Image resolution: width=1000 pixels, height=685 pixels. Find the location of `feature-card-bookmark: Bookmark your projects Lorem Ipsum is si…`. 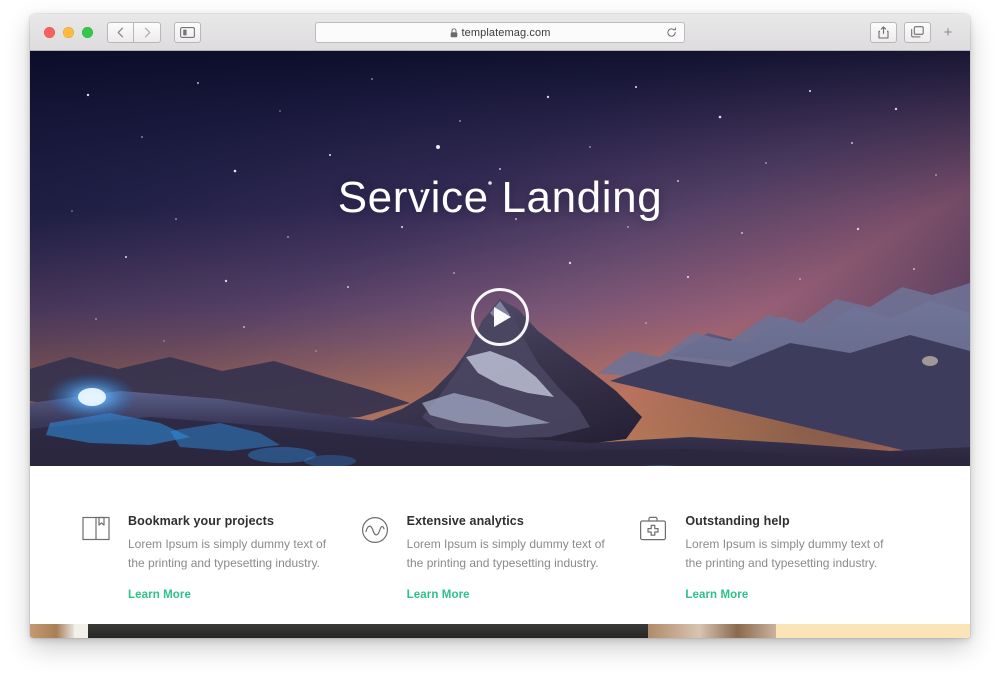

feature-card-bookmark: Bookmark your projects Lorem Ipsum is si… is located at coordinates (221, 576).